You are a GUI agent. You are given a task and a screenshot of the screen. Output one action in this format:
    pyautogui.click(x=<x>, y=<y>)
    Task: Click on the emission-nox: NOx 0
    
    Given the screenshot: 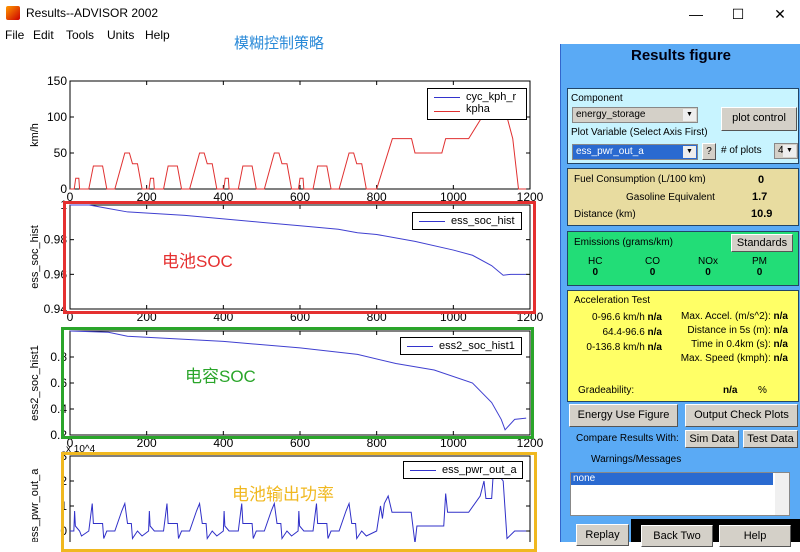 What is the action you would take?
    pyautogui.click(x=708, y=267)
    